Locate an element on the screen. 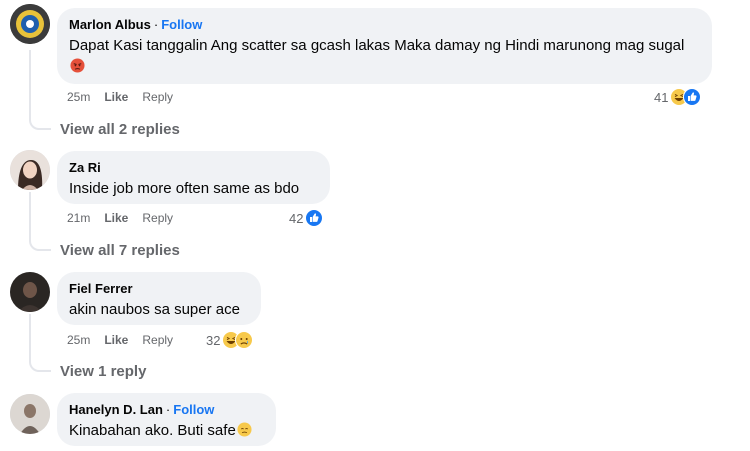 The width and height of the screenshot is (750, 451). comment-bubble: Fiel Ferrer akin naubos sa super ace is located at coordinates (159, 298).